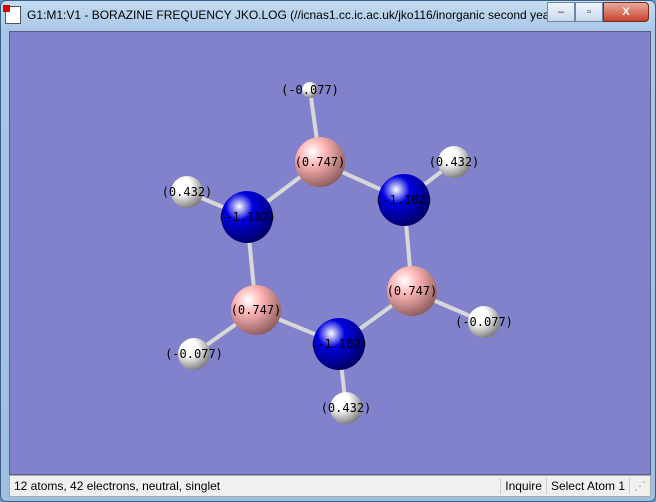 The height and width of the screenshot is (502, 656). I want to click on status-message: 12 atoms, 42 electrons, neutral, singlet, so click(117, 486).